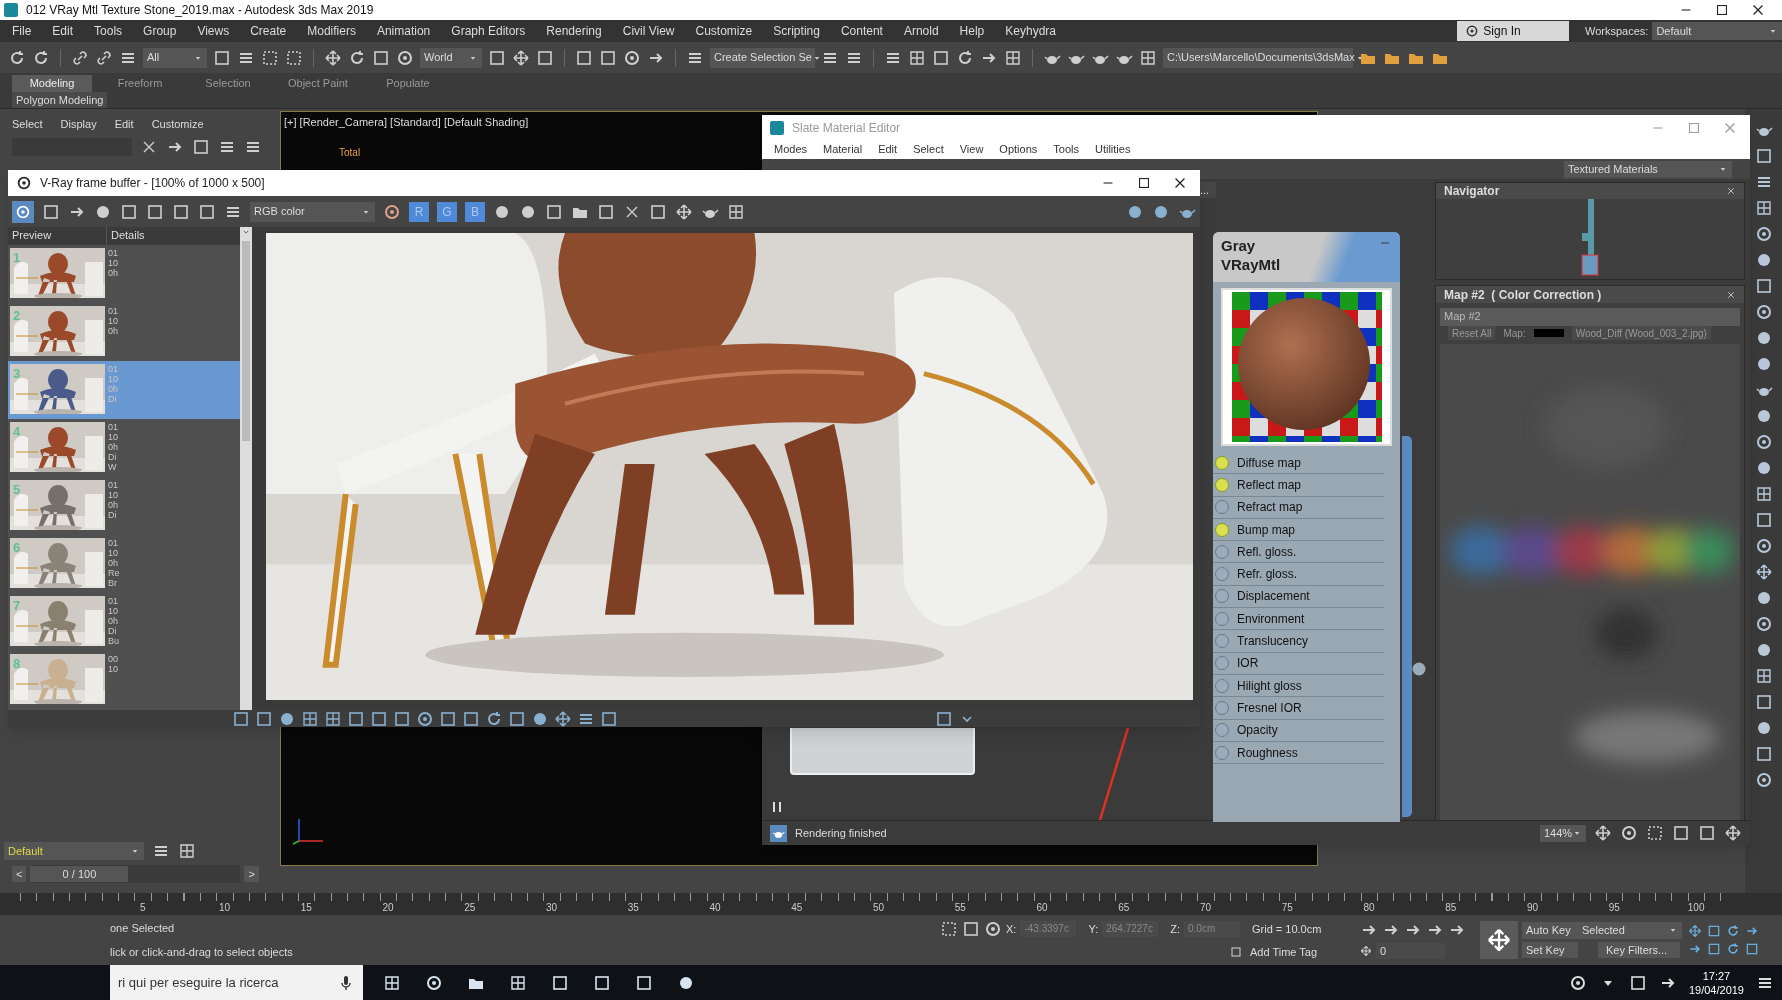 The width and height of the screenshot is (1782, 1000). What do you see at coordinates (22, 31) in the screenshot?
I see `menu-item: File` at bounding box center [22, 31].